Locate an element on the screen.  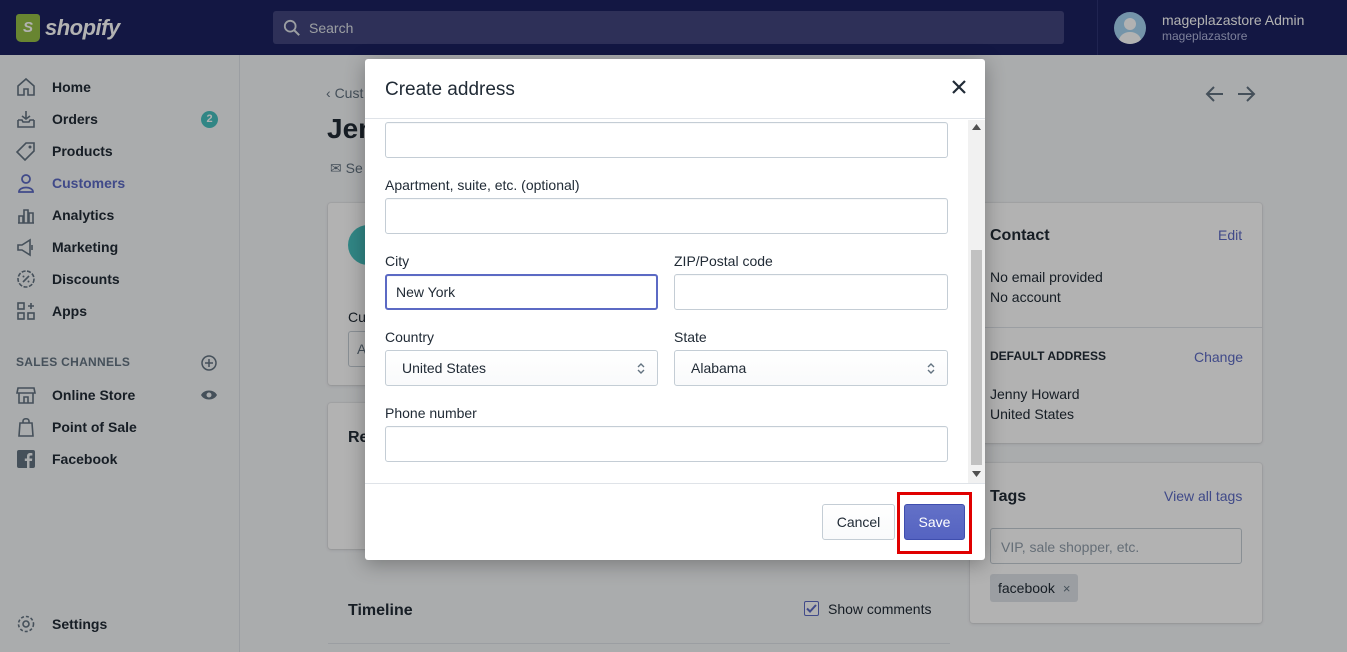
cancel-button: Cancel is located at coordinates (858, 522).